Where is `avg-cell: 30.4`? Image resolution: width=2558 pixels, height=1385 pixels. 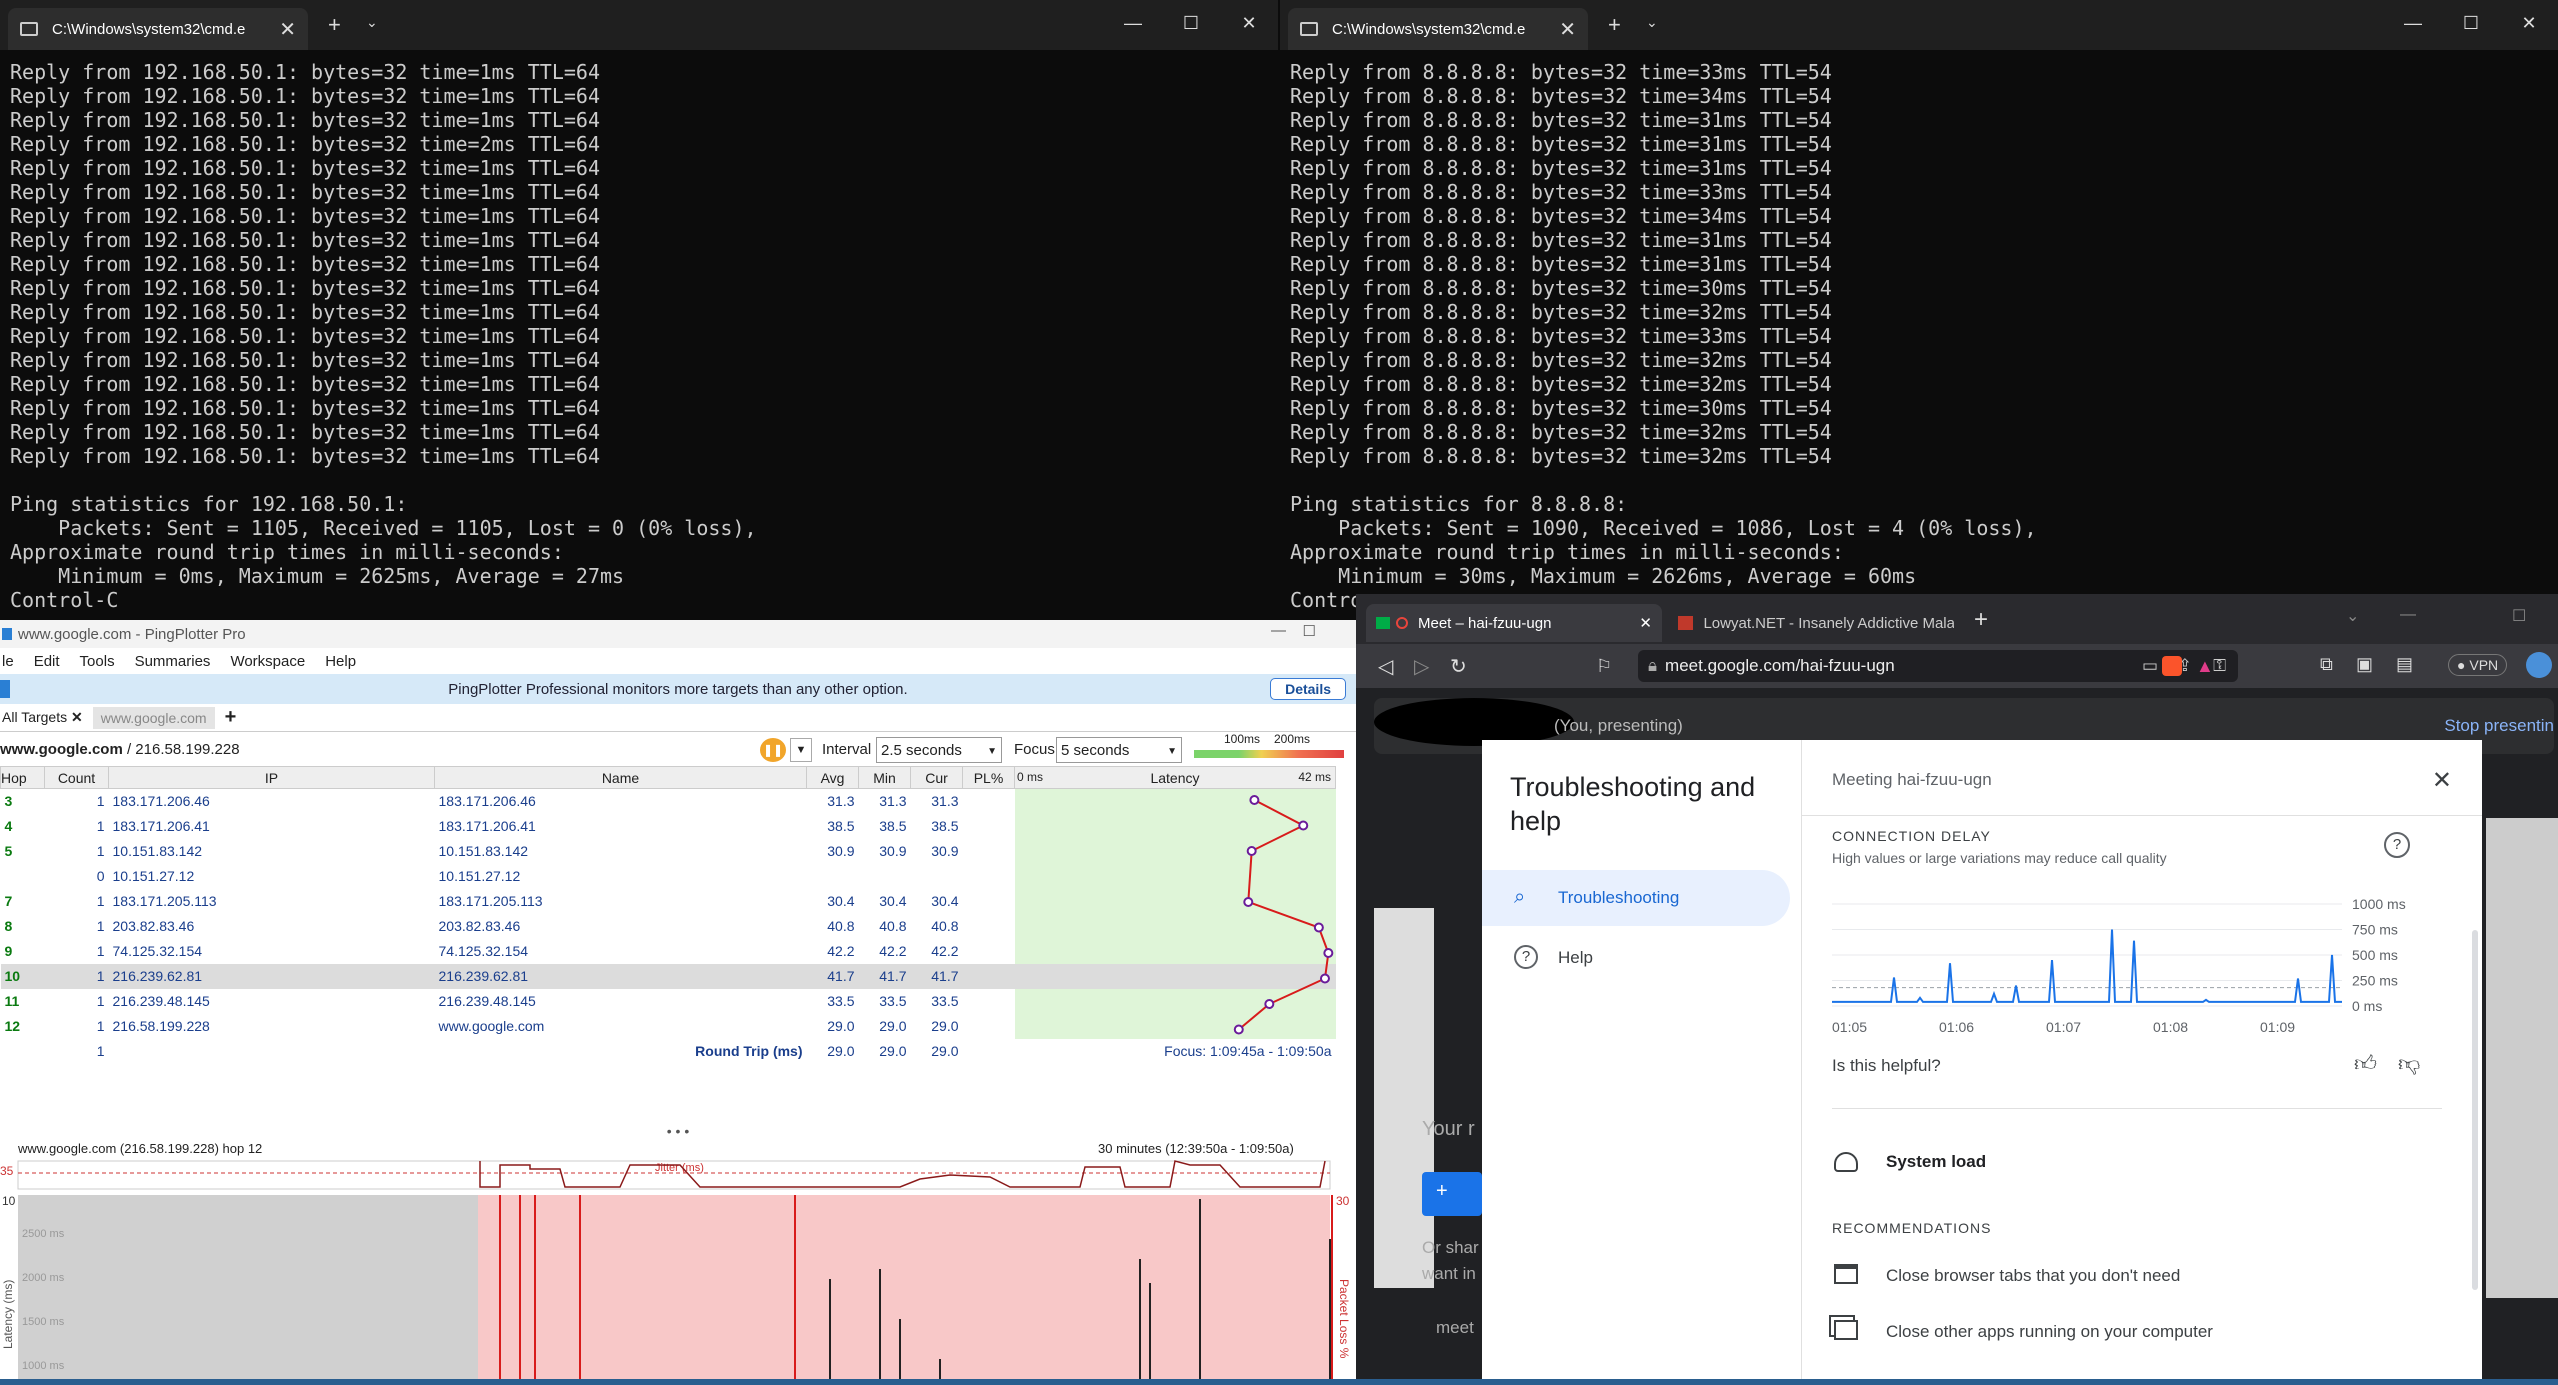 avg-cell: 30.4 is located at coordinates (841, 901).